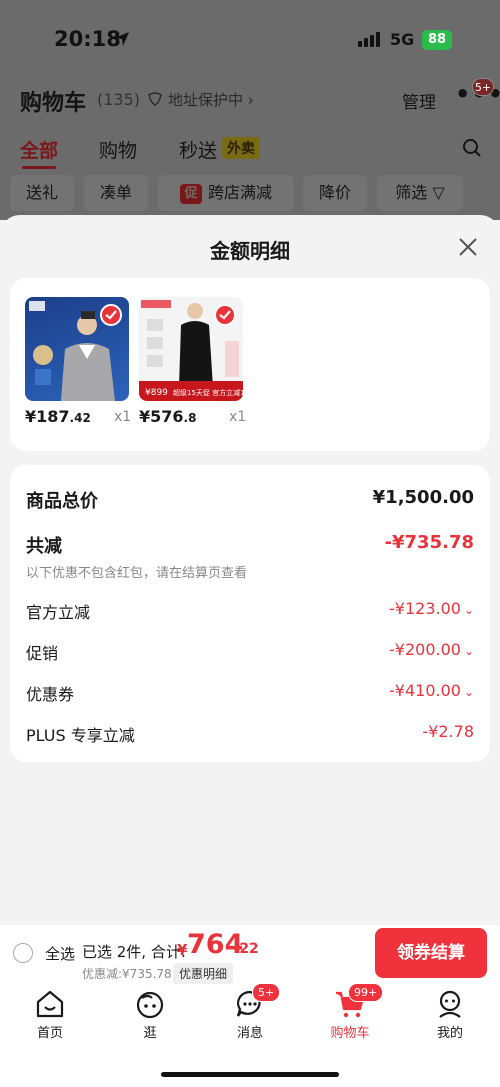 The height and width of the screenshot is (1087, 500). What do you see at coordinates (182, 950) in the screenshot?
I see `total-currency: ¥` at bounding box center [182, 950].